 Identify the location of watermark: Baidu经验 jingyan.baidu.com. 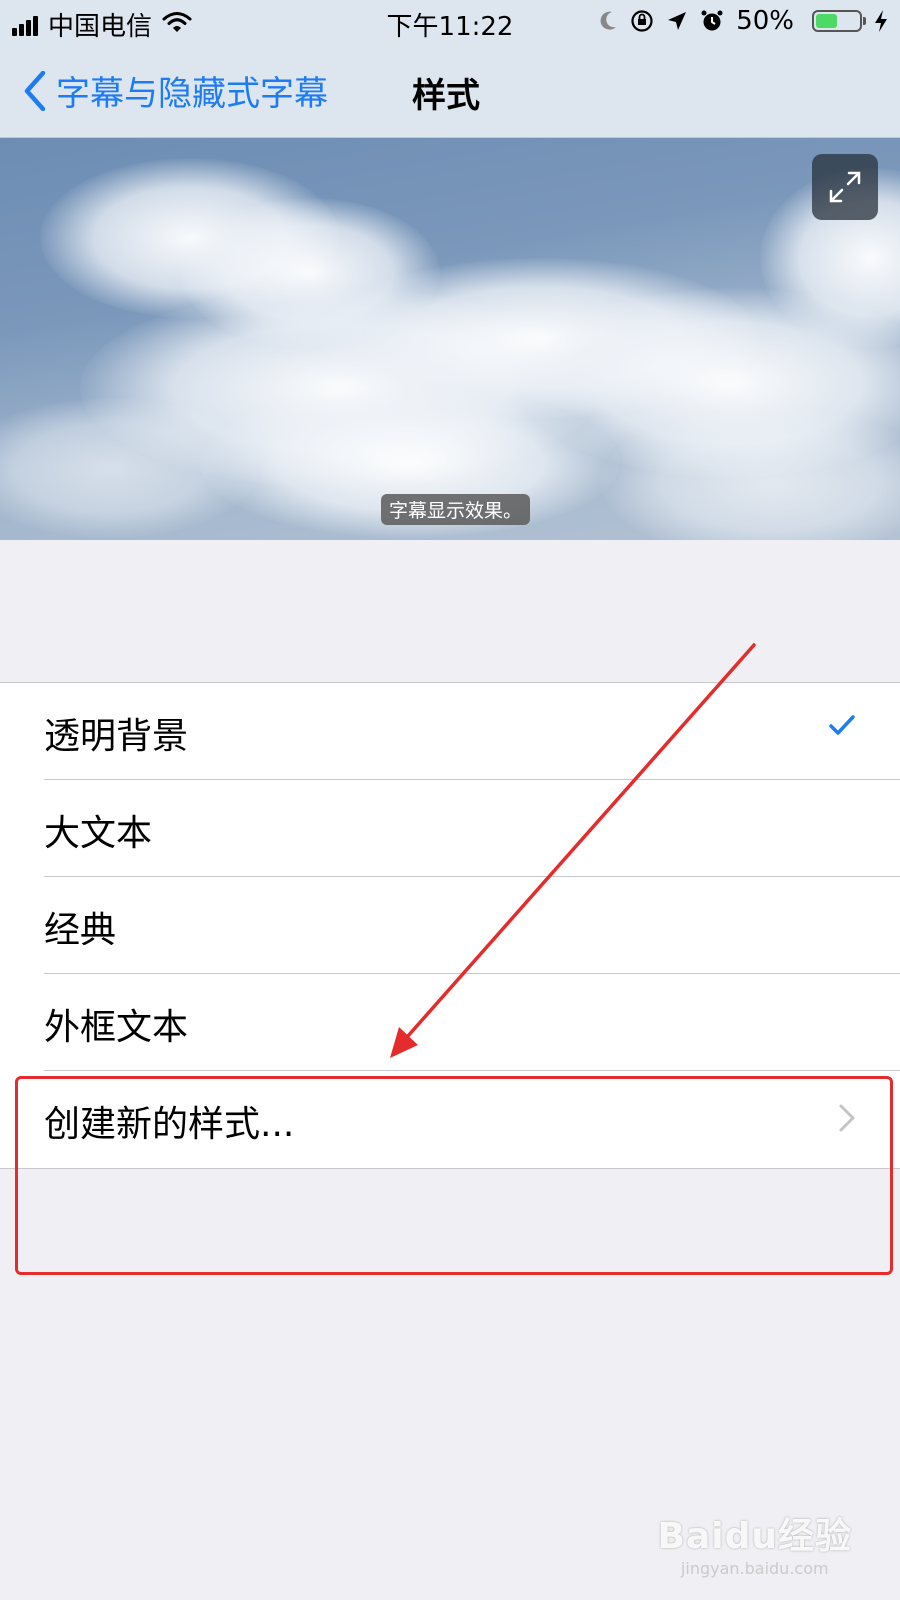
(755, 1542).